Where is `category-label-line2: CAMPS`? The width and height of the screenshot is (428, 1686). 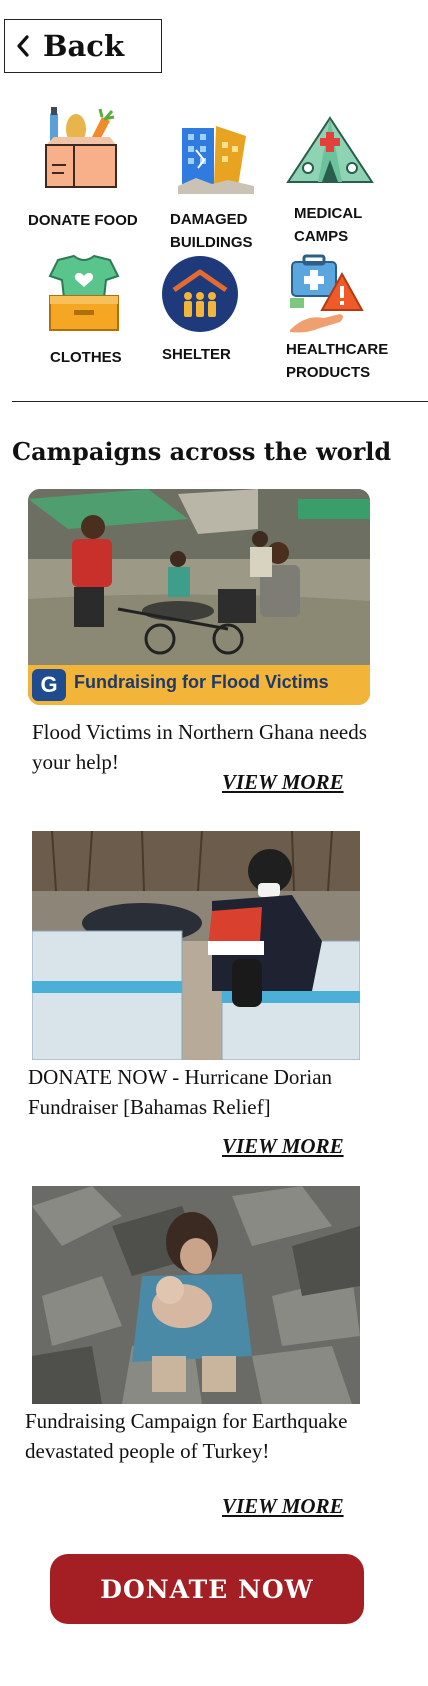
category-label-line2: CAMPS is located at coordinates (321, 236).